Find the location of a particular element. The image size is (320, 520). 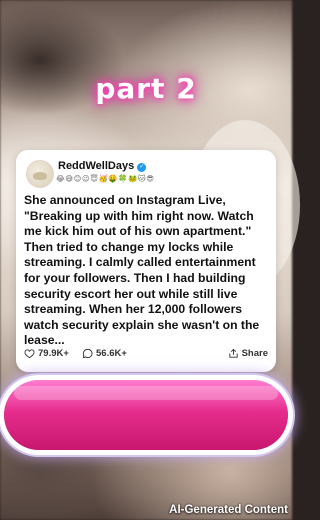

share-button: Share is located at coordinates (248, 353).